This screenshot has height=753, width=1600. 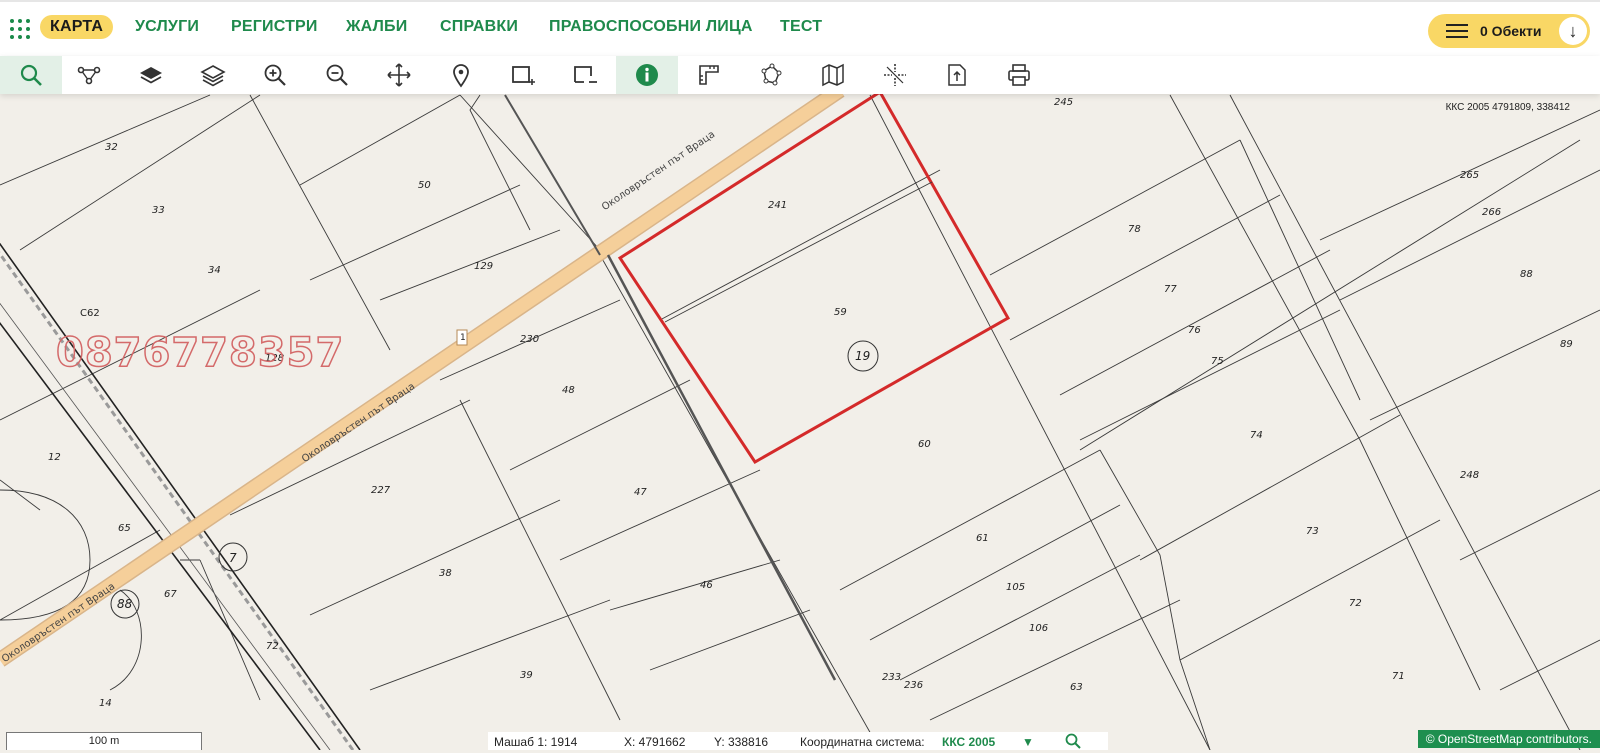 What do you see at coordinates (651, 27) in the screenshot?
I see `nav-qualified-persons: ПРАВОСПОСОБНИ ЛИЦА` at bounding box center [651, 27].